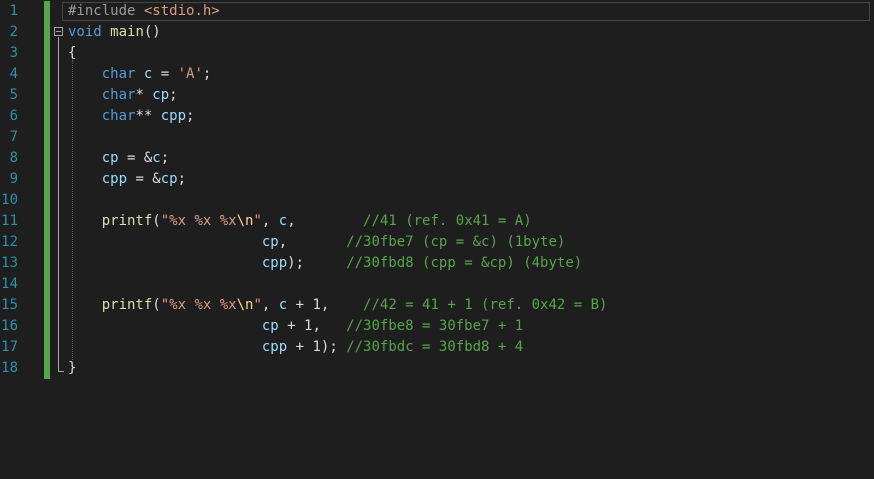  What do you see at coordinates (437, 137) in the screenshot?
I see `code-line: 7` at bounding box center [437, 137].